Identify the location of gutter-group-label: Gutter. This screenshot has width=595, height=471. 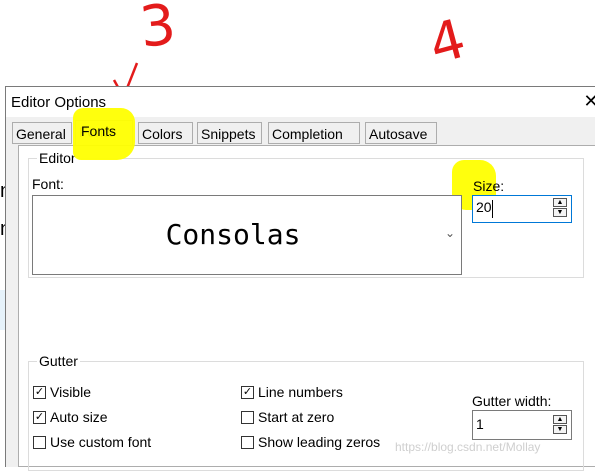
(58, 361).